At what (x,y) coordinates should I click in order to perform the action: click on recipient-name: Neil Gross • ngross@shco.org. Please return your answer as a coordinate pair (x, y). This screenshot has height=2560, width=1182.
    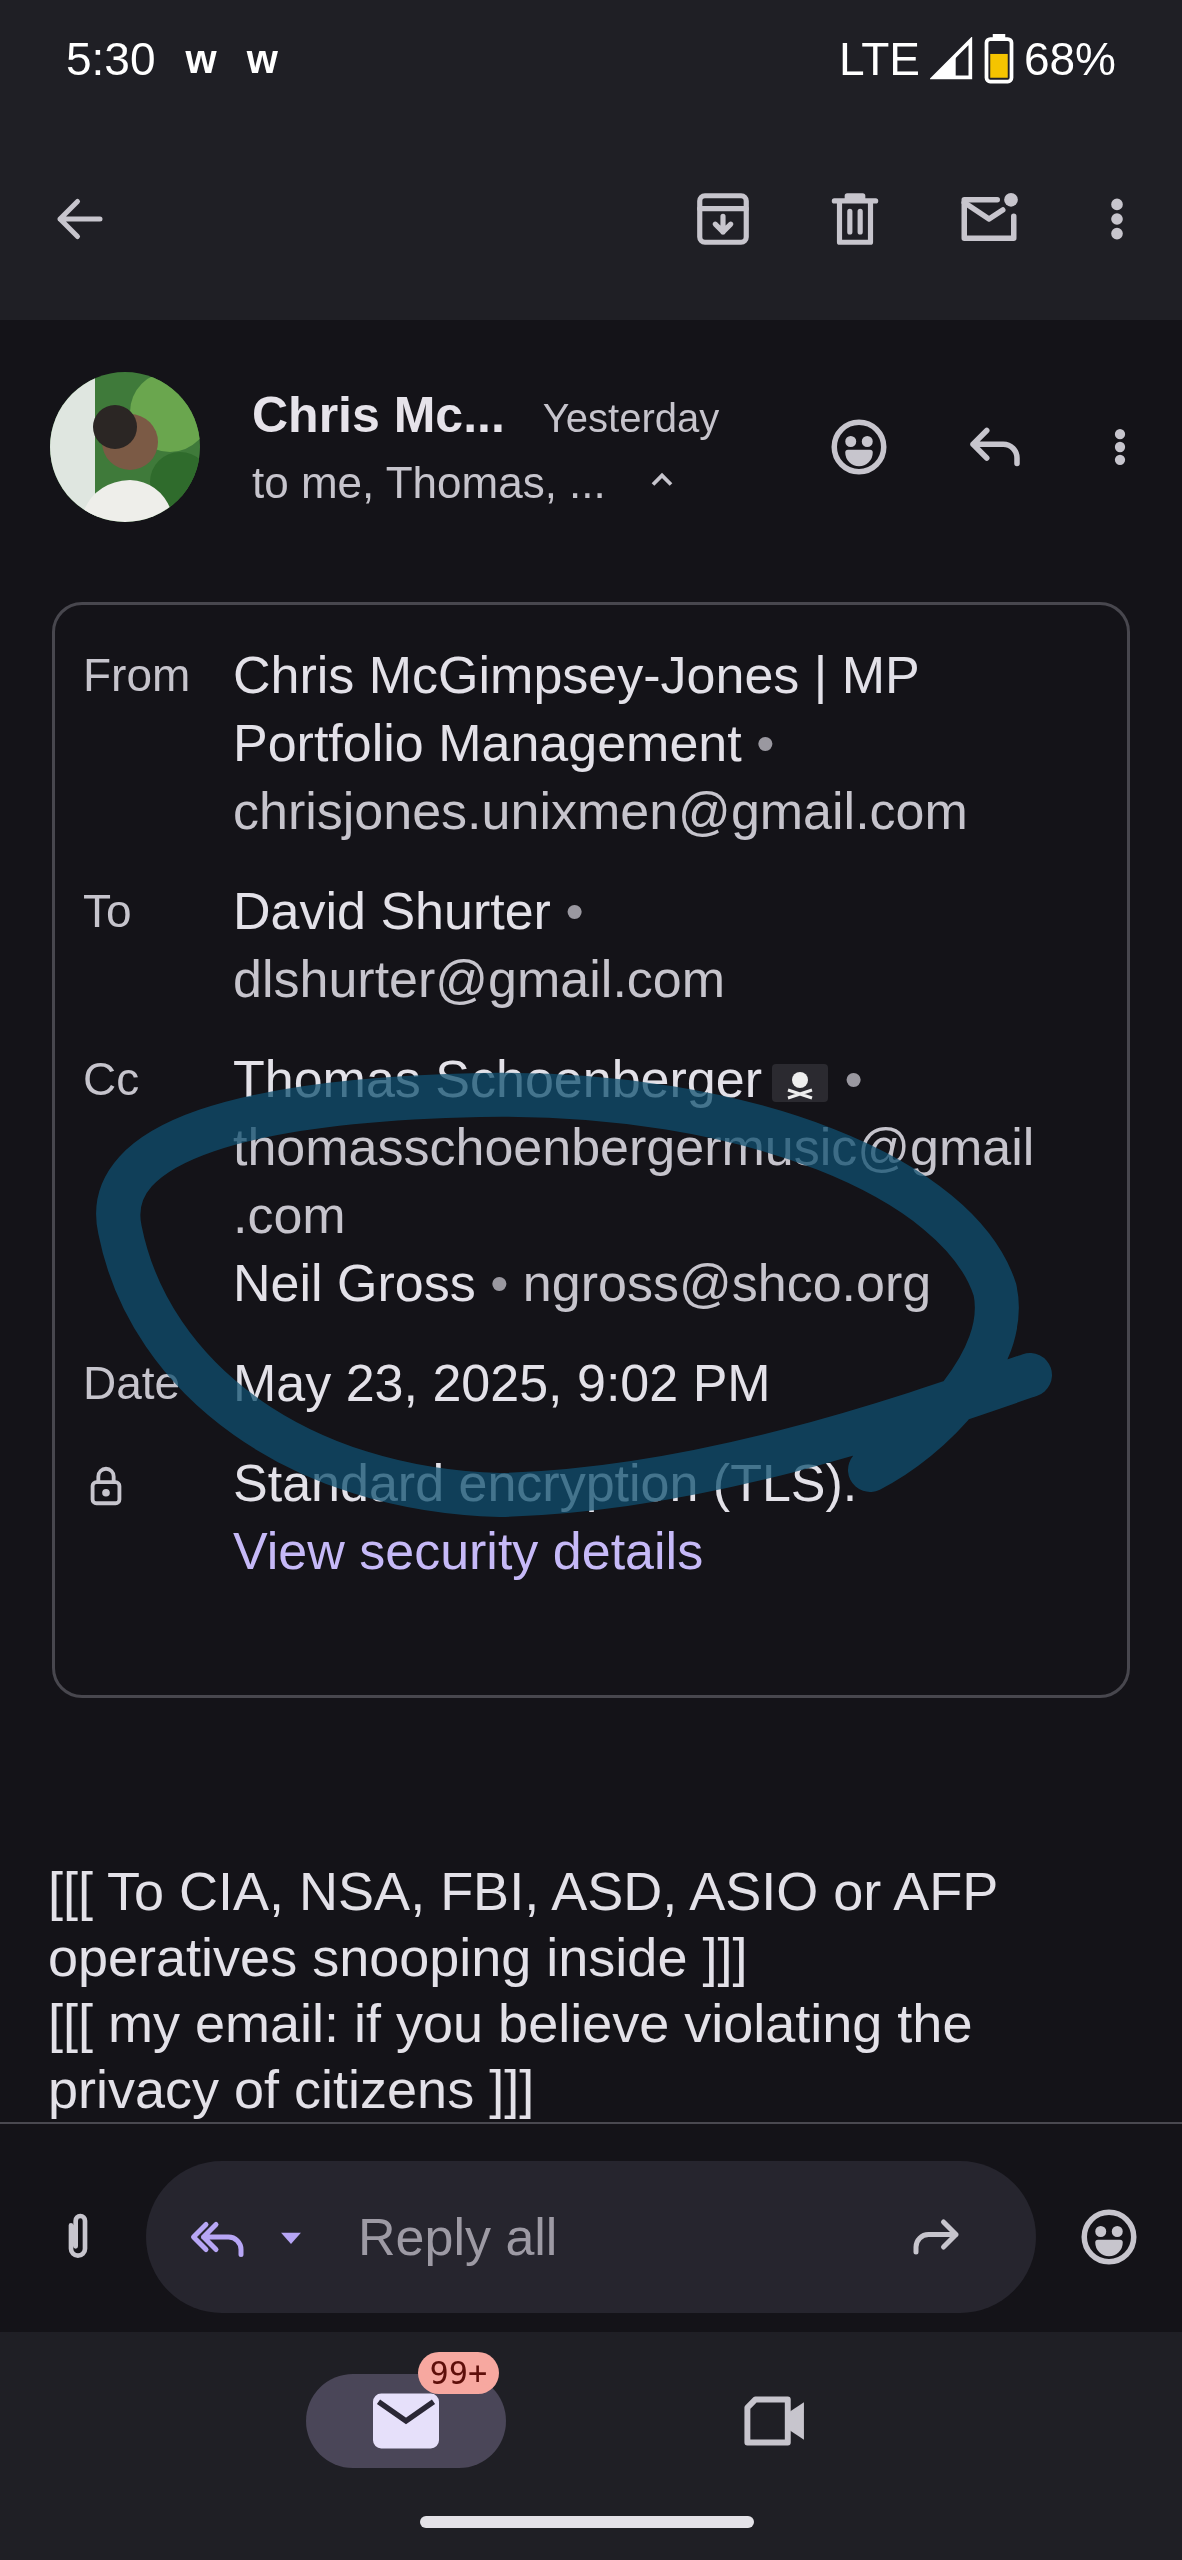
    Looking at the image, I should click on (660, 1283).